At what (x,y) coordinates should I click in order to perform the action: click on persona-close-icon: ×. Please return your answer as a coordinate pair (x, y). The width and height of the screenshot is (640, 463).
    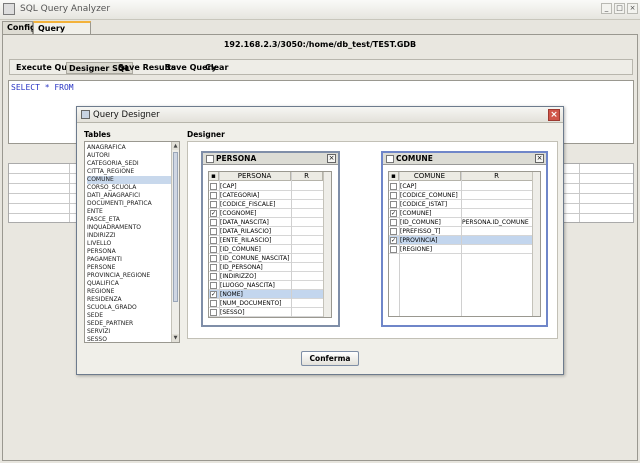
    Looking at the image, I should click on (331, 158).